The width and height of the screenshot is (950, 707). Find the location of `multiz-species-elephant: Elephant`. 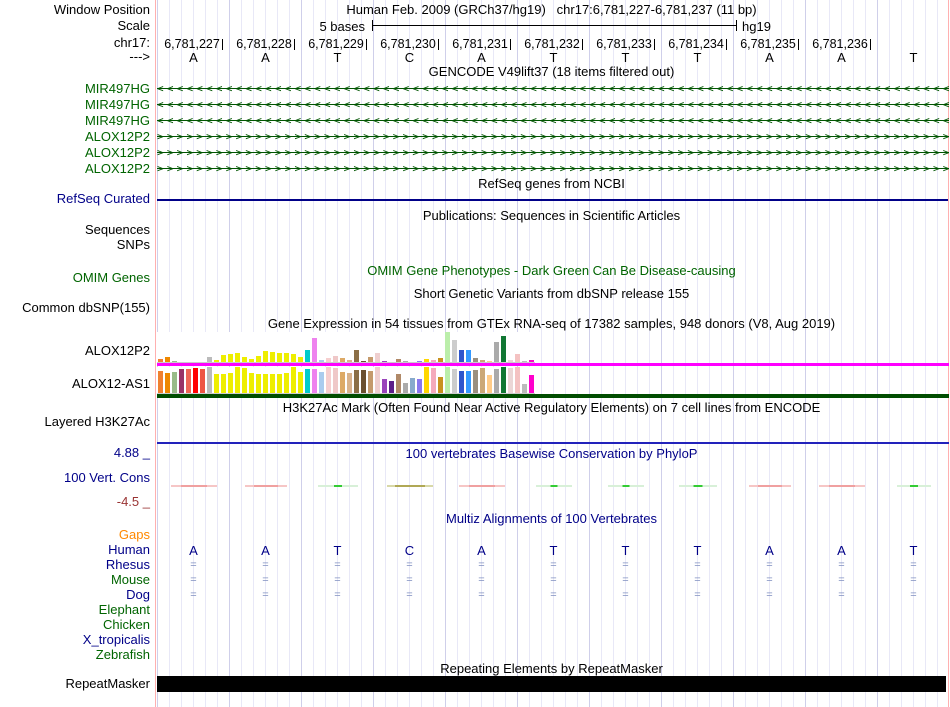

multiz-species-elephant: Elephant is located at coordinates (75, 610).